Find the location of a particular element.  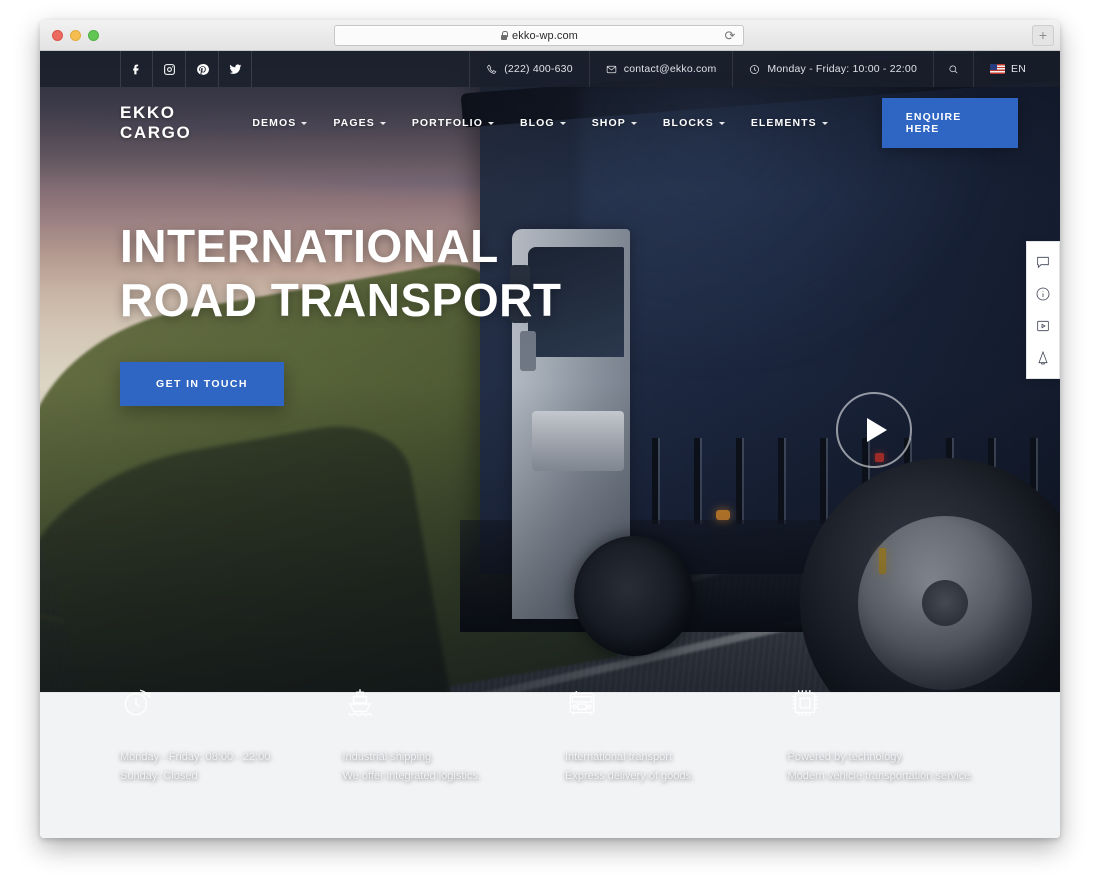

pinterest-icon is located at coordinates (202, 69).